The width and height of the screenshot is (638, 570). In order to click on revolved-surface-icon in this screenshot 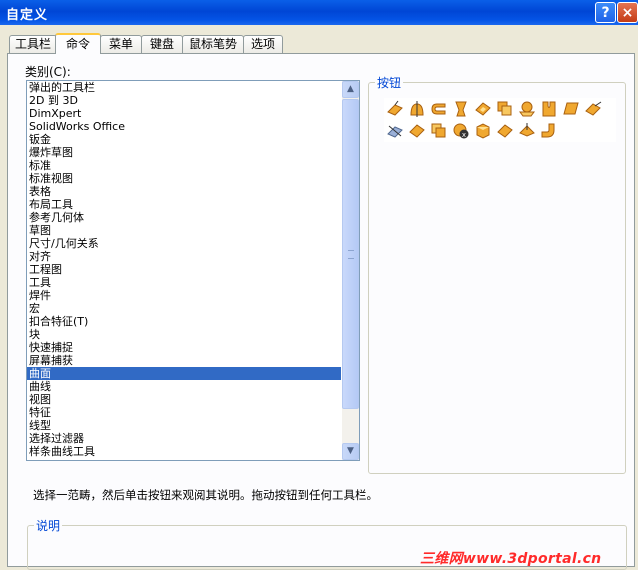, I will do `click(417, 109)`.